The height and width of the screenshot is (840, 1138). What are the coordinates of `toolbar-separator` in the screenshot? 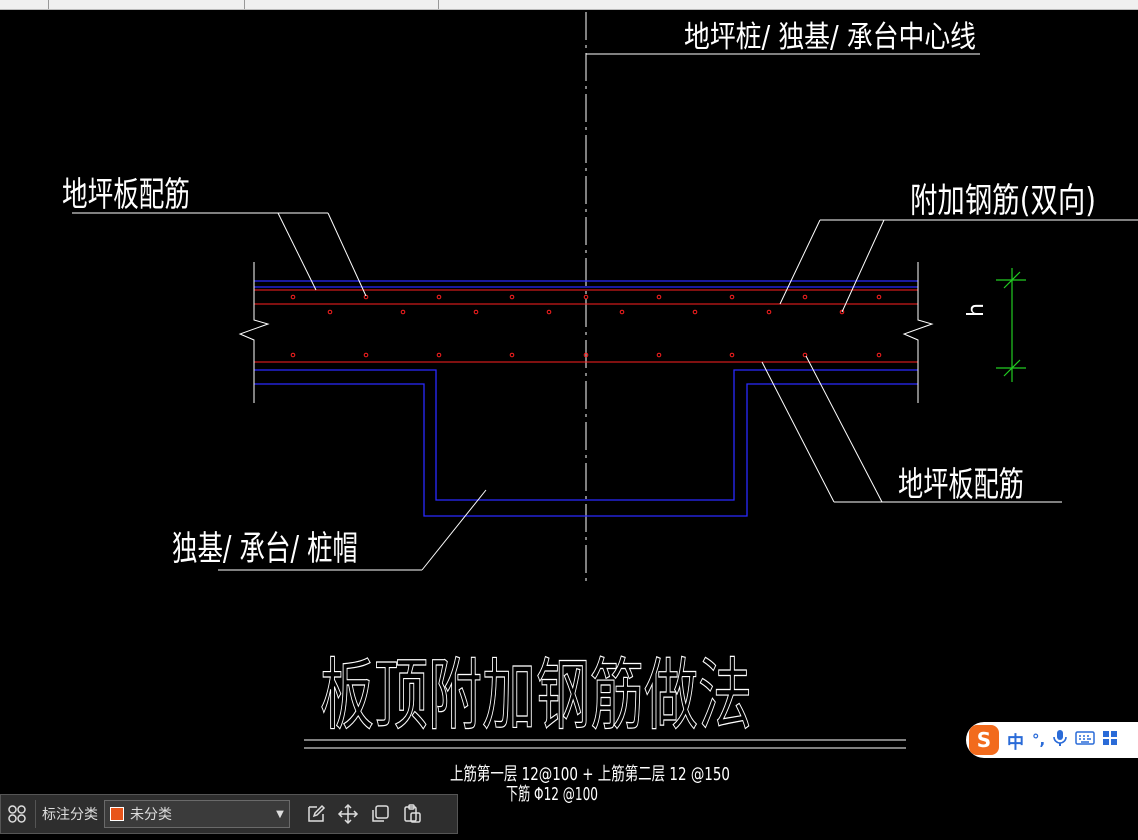 It's located at (35, 814).